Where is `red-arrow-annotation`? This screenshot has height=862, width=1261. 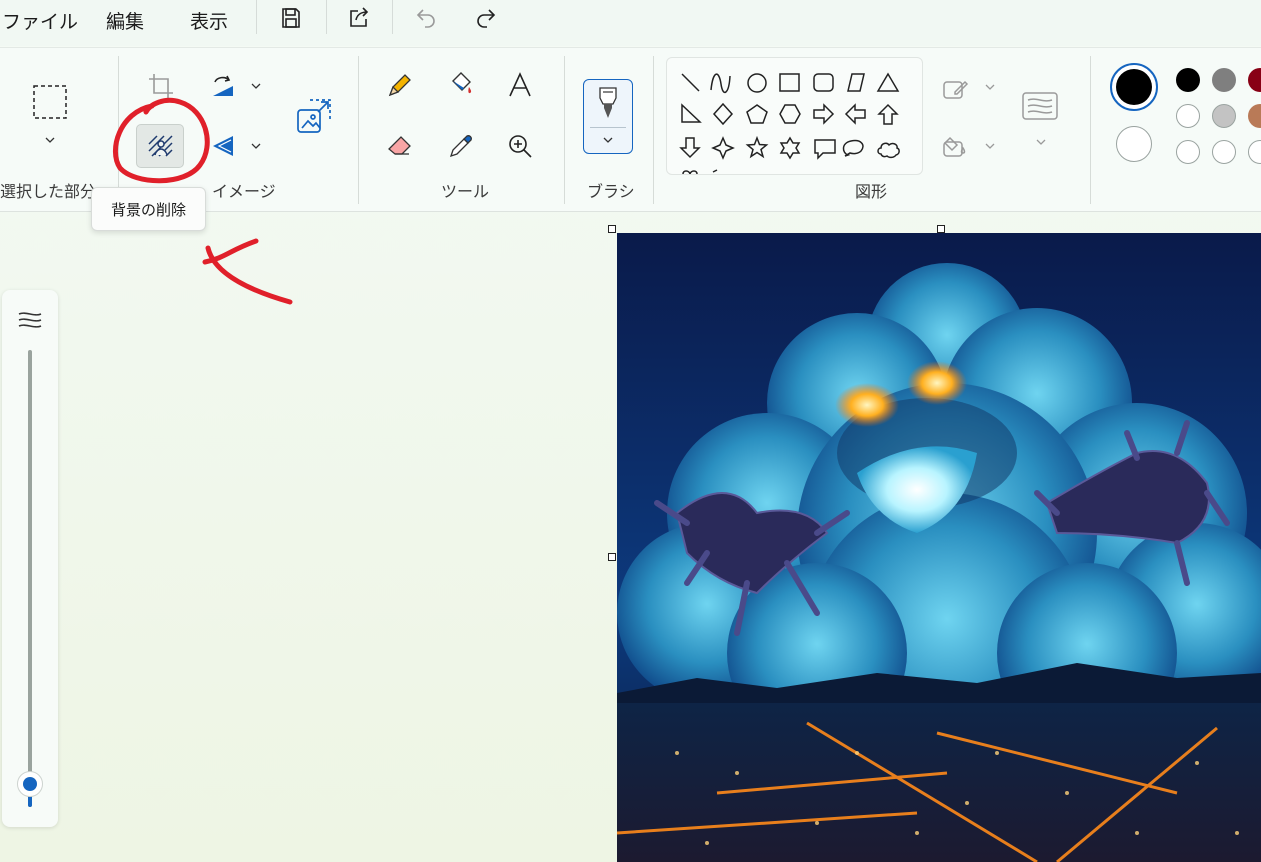
red-arrow-annotation is located at coordinates (247, 271).